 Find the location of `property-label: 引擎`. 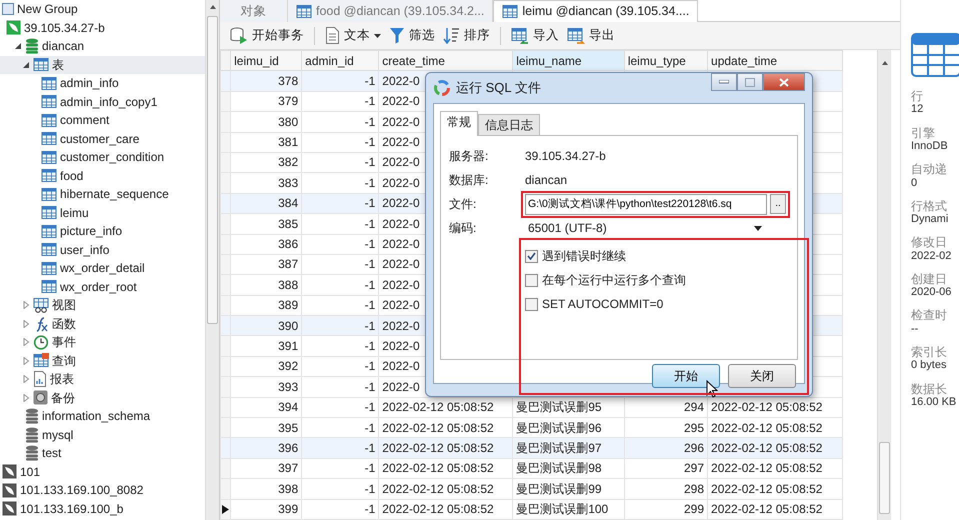

property-label: 引擎 is located at coordinates (923, 133).